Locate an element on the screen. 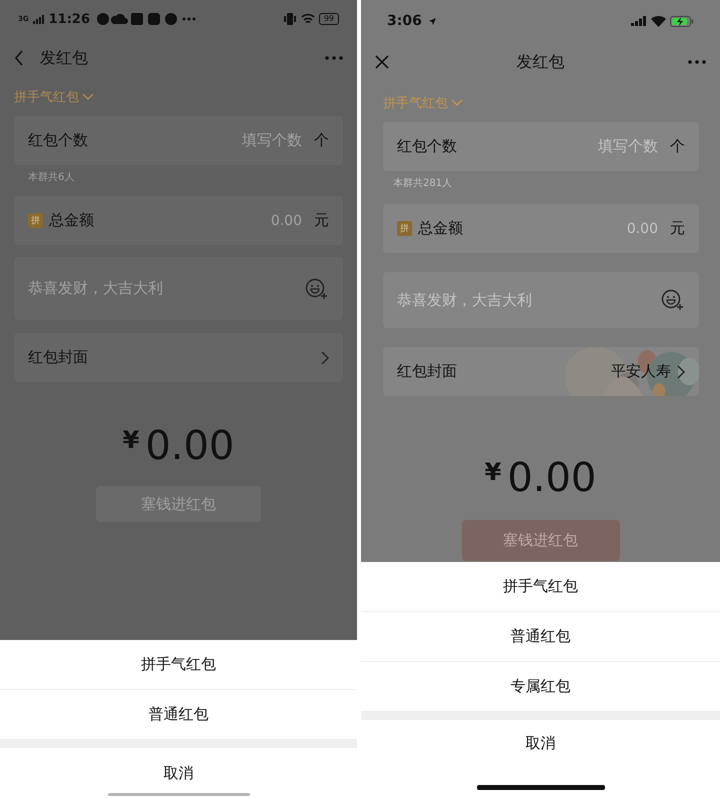  back-icon is located at coordinates (19, 58).